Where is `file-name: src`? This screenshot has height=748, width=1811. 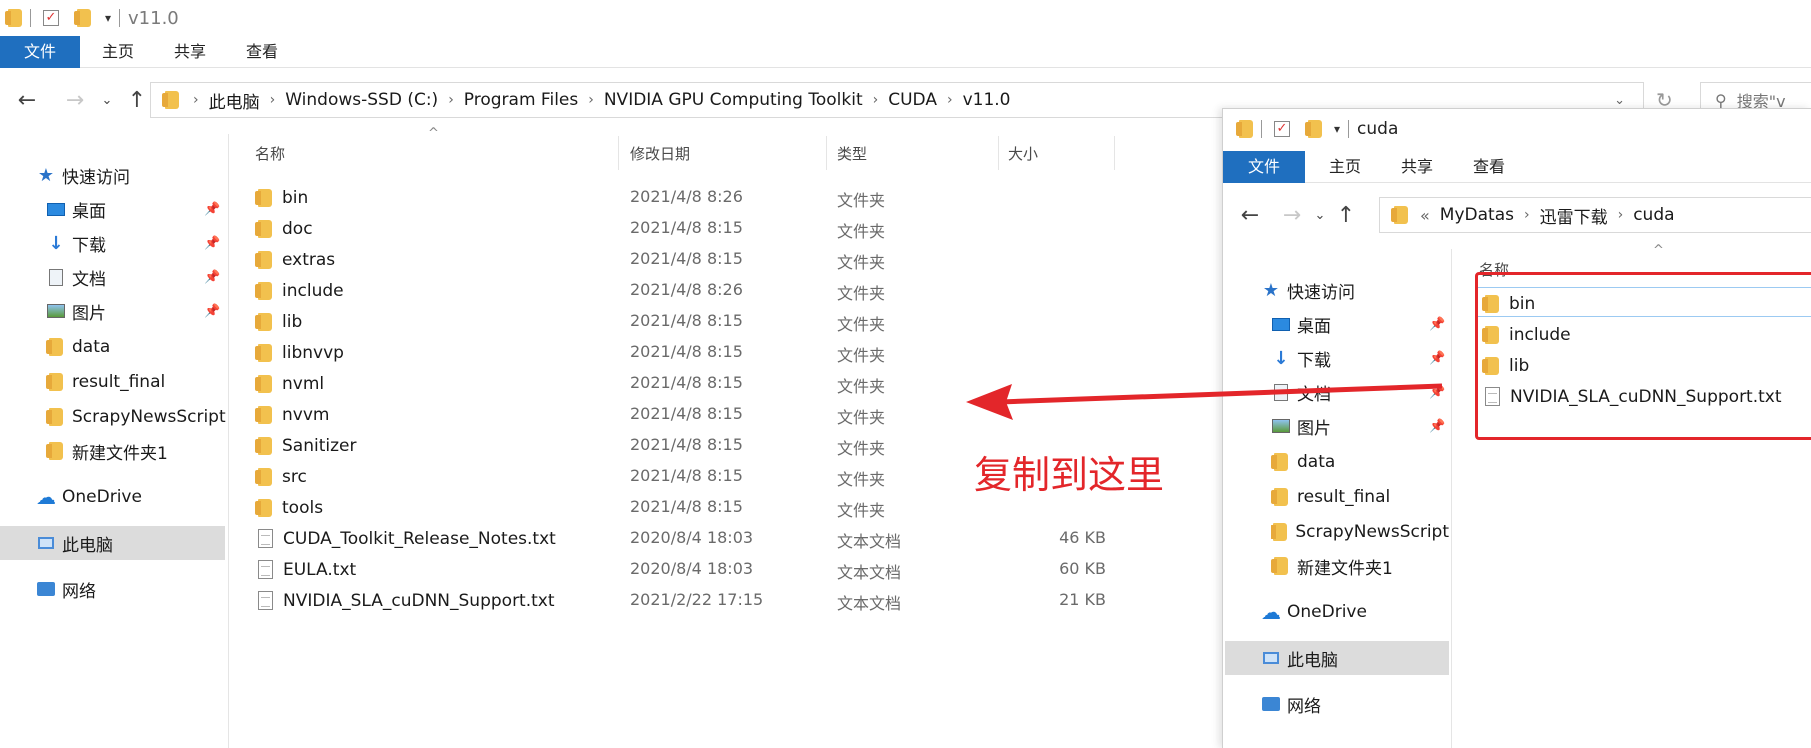 file-name: src is located at coordinates (294, 476).